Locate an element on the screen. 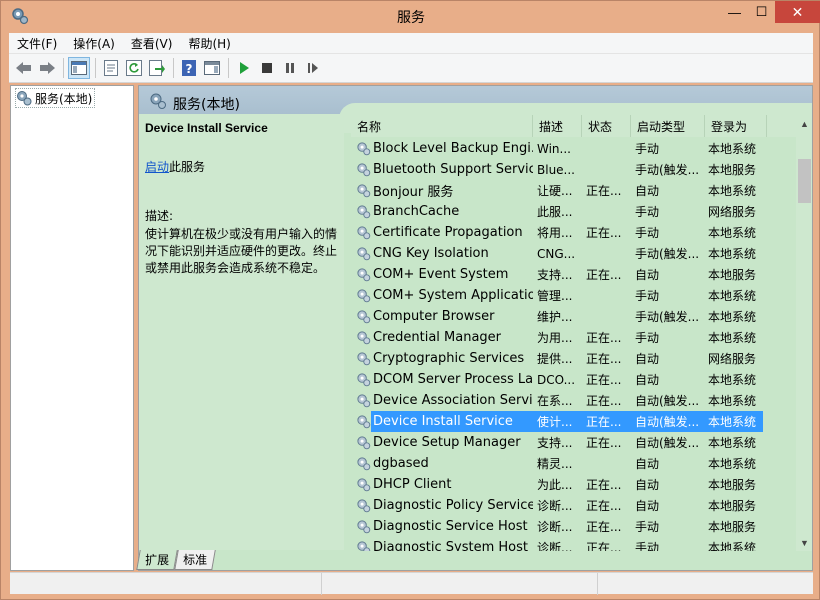 This screenshot has width=820, height=600. column-header-name: ^ 名称 is located at coordinates (442, 126).